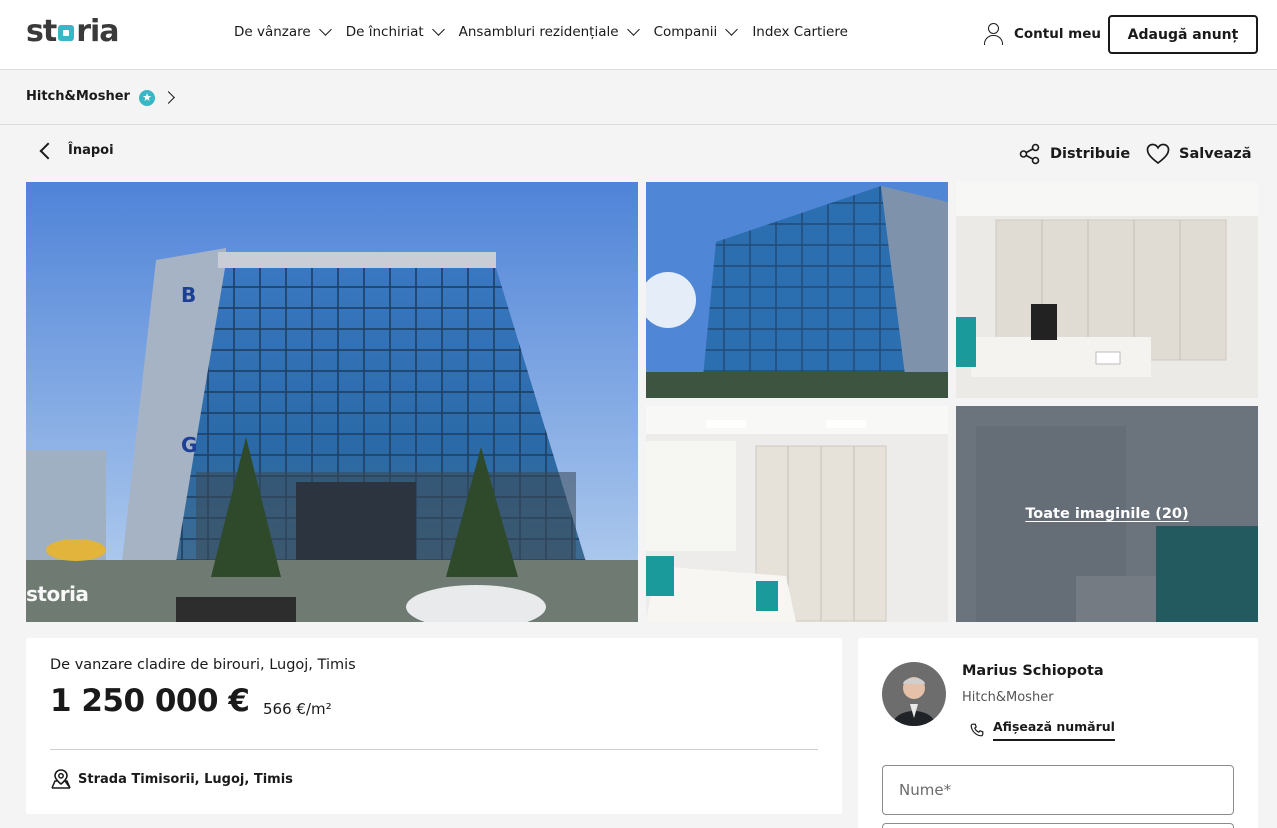 This screenshot has width=1277, height=828. What do you see at coordinates (78, 96) in the screenshot?
I see `agency-name-link: Hitch&Mosher` at bounding box center [78, 96].